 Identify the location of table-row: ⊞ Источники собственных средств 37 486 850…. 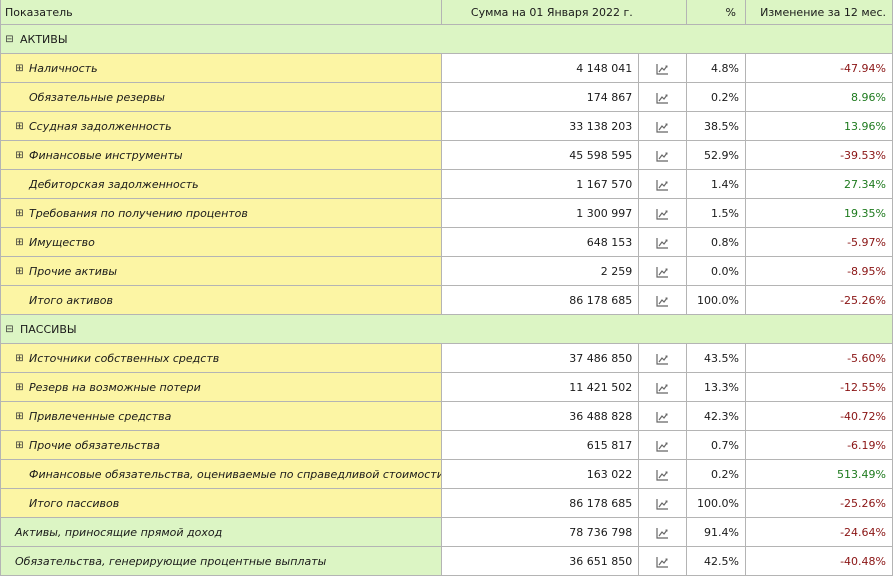
(446, 358).